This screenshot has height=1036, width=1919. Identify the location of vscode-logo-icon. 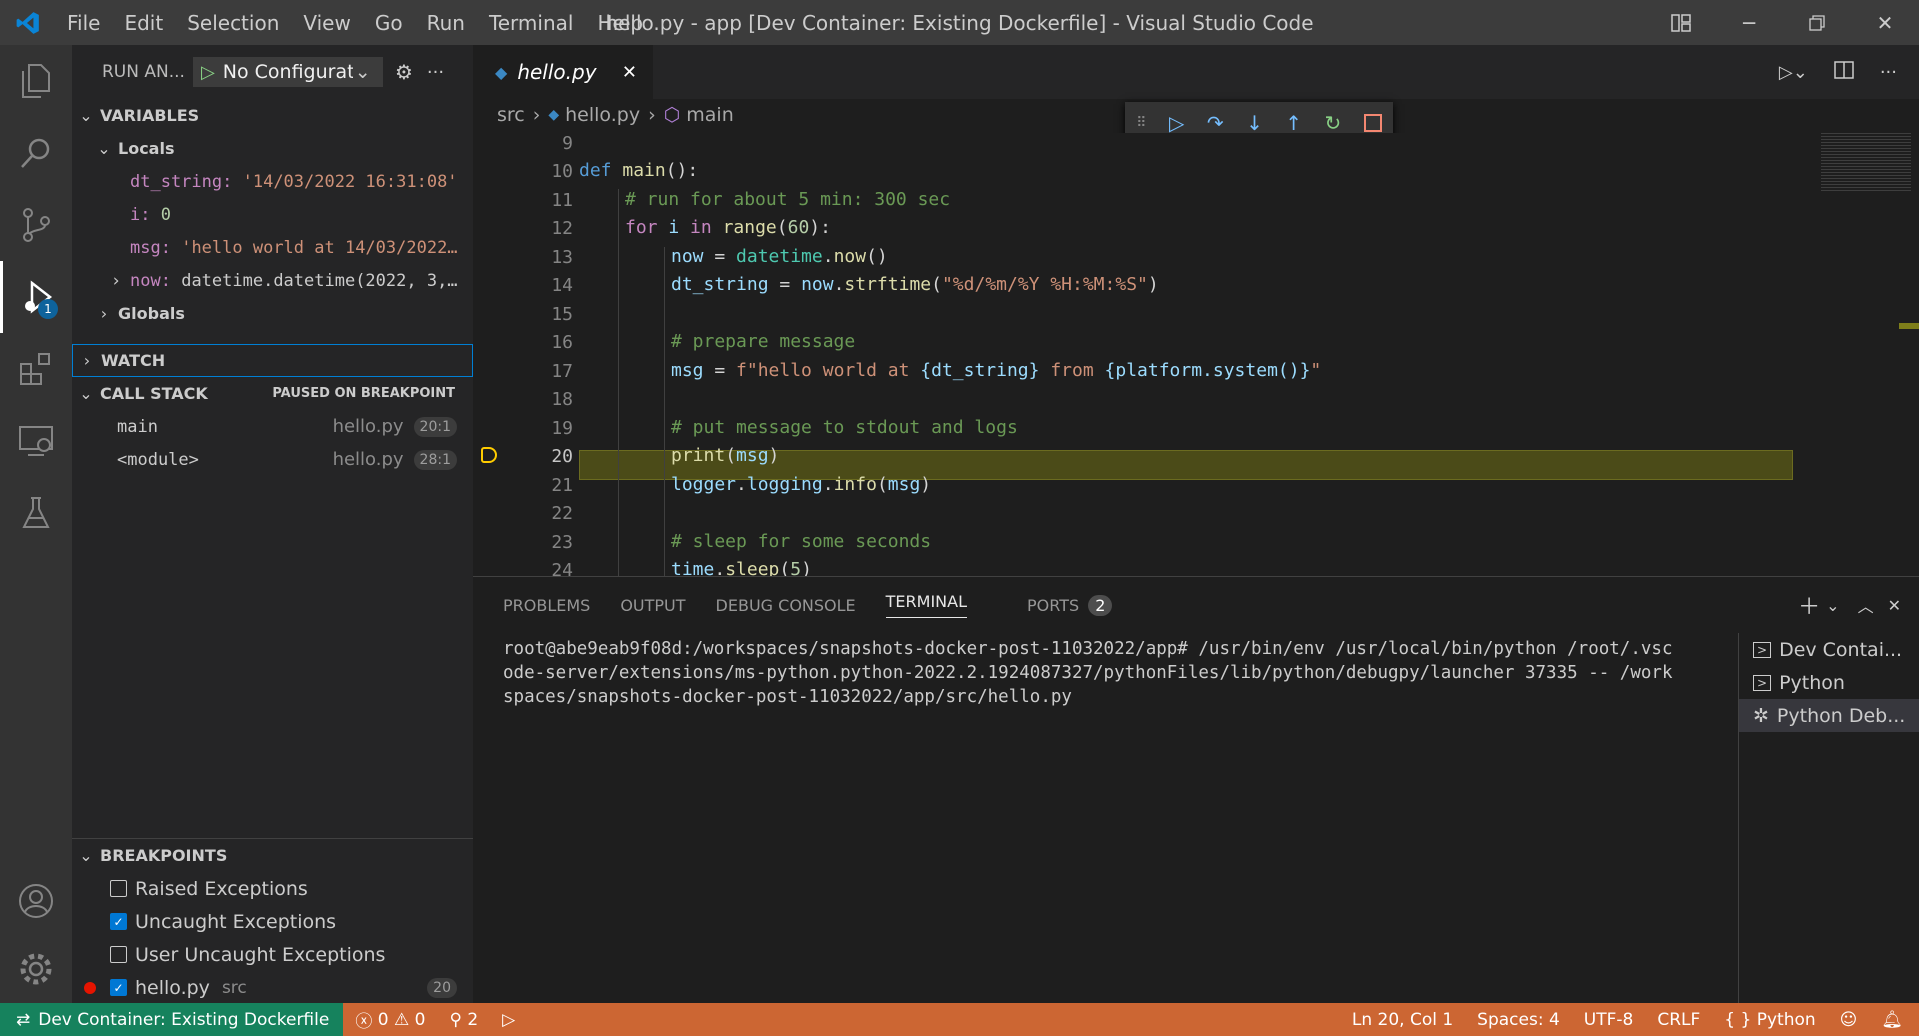
(27, 22).